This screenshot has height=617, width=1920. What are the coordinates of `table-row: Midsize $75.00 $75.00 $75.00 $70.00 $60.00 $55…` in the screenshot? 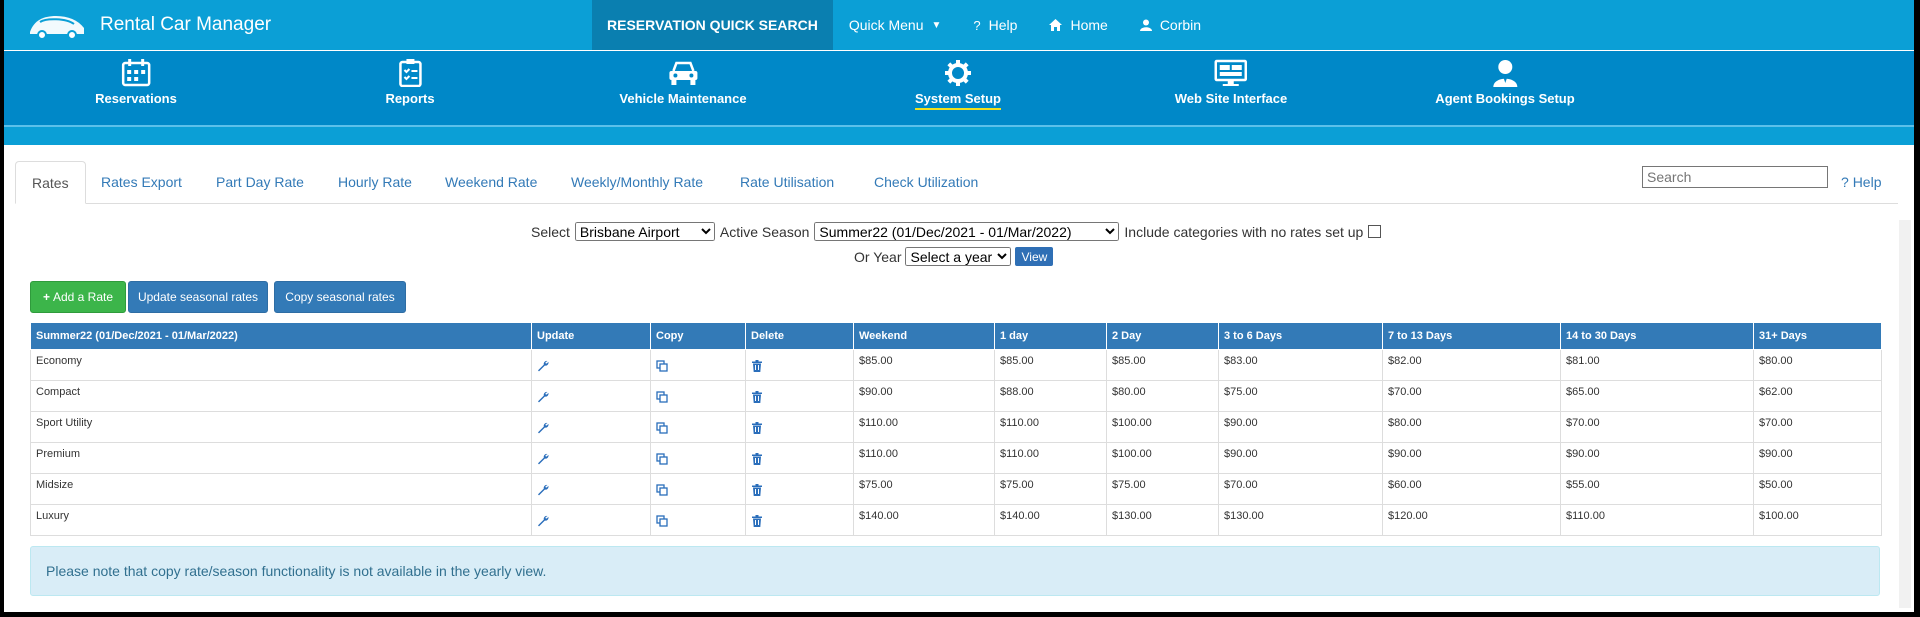 It's located at (956, 489).